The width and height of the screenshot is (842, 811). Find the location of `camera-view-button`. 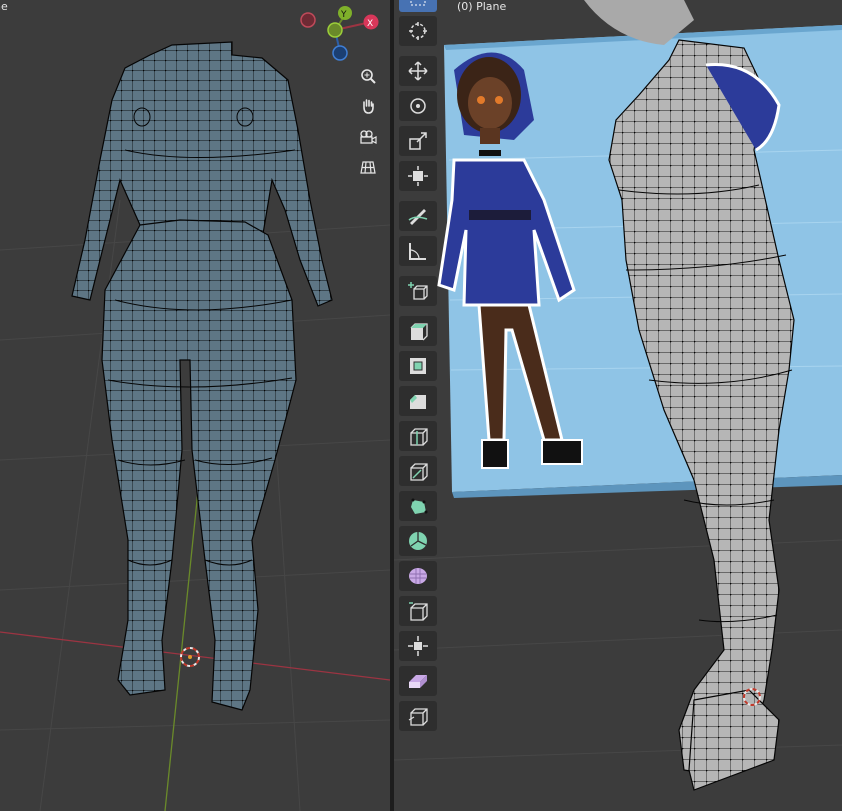

camera-view-button is located at coordinates (368, 137).